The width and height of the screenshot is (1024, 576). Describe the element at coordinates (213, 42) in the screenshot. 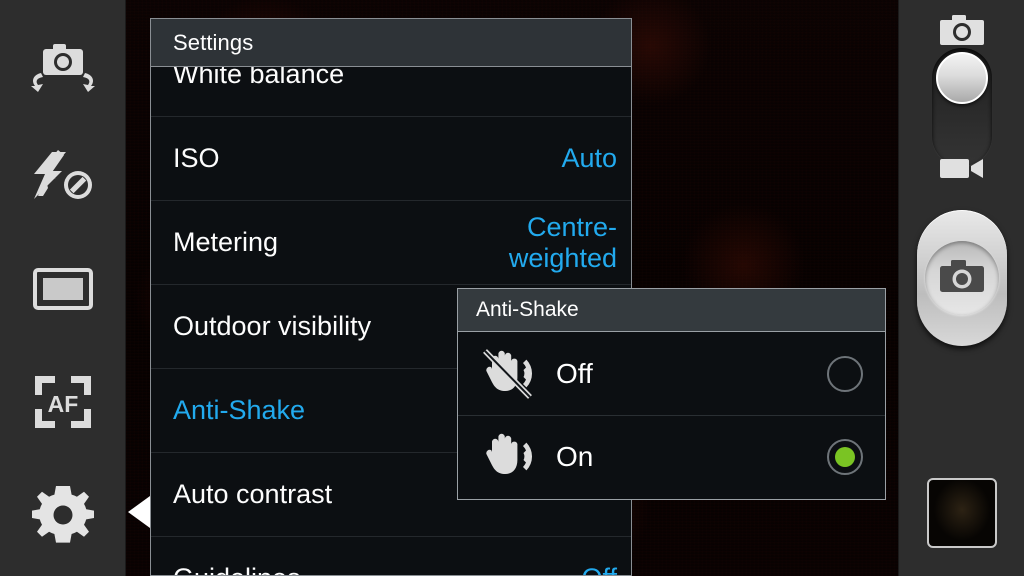

I see `settings-panel-title: Settings` at that location.